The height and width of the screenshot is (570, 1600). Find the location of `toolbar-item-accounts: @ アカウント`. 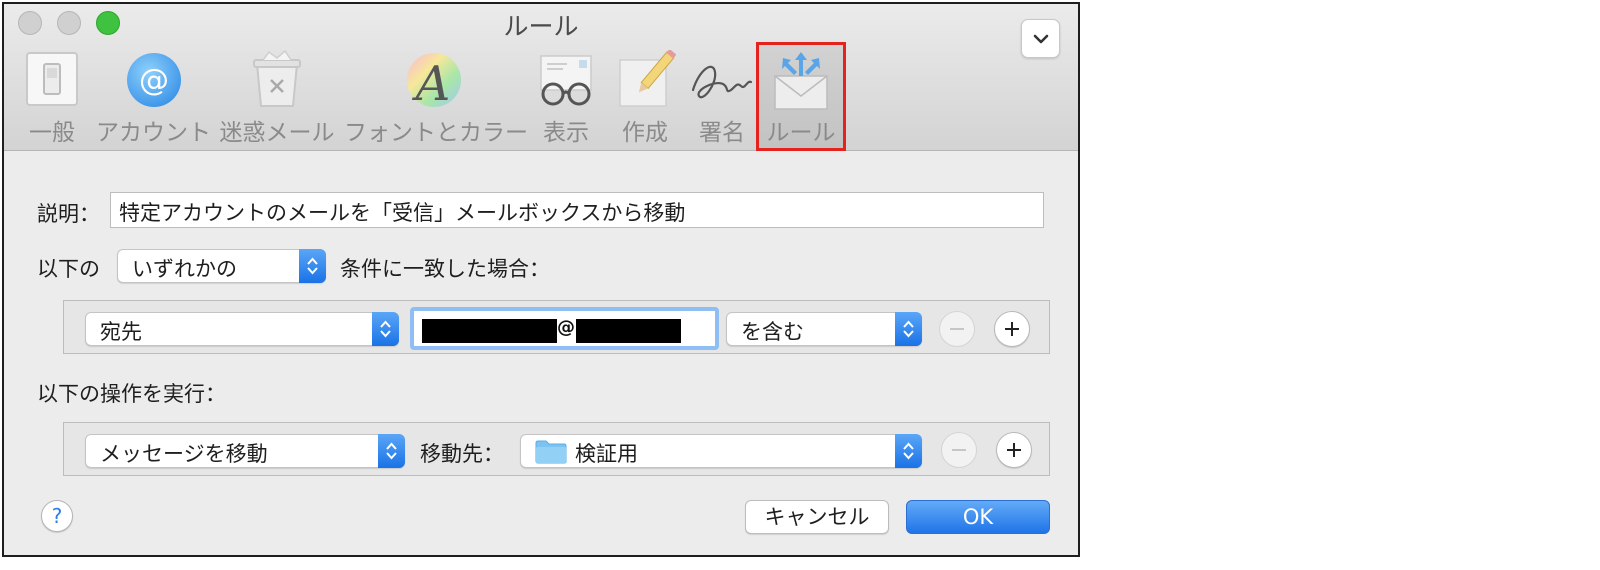

toolbar-item-accounts: @ アカウント is located at coordinates (153, 98).